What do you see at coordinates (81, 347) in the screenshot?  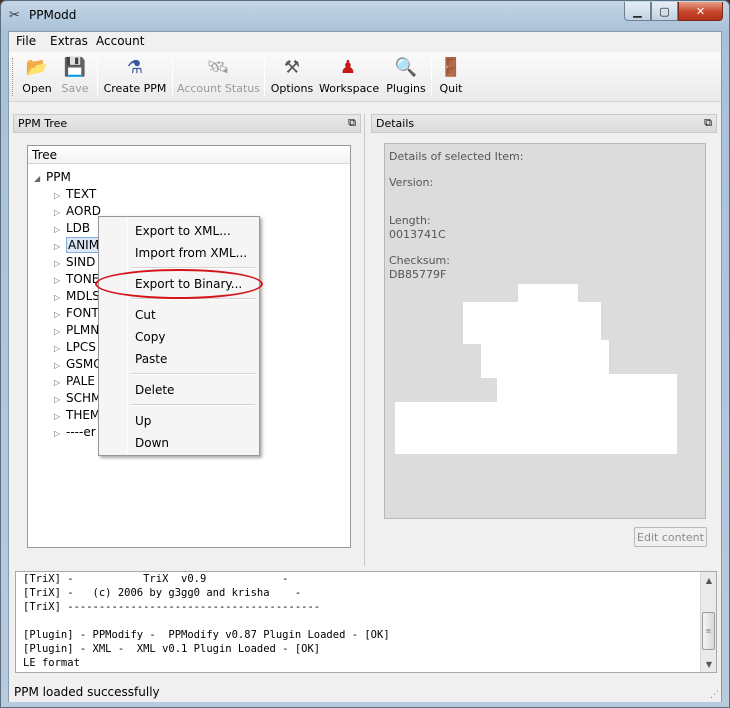 I see `tree-item-label: LPCS` at bounding box center [81, 347].